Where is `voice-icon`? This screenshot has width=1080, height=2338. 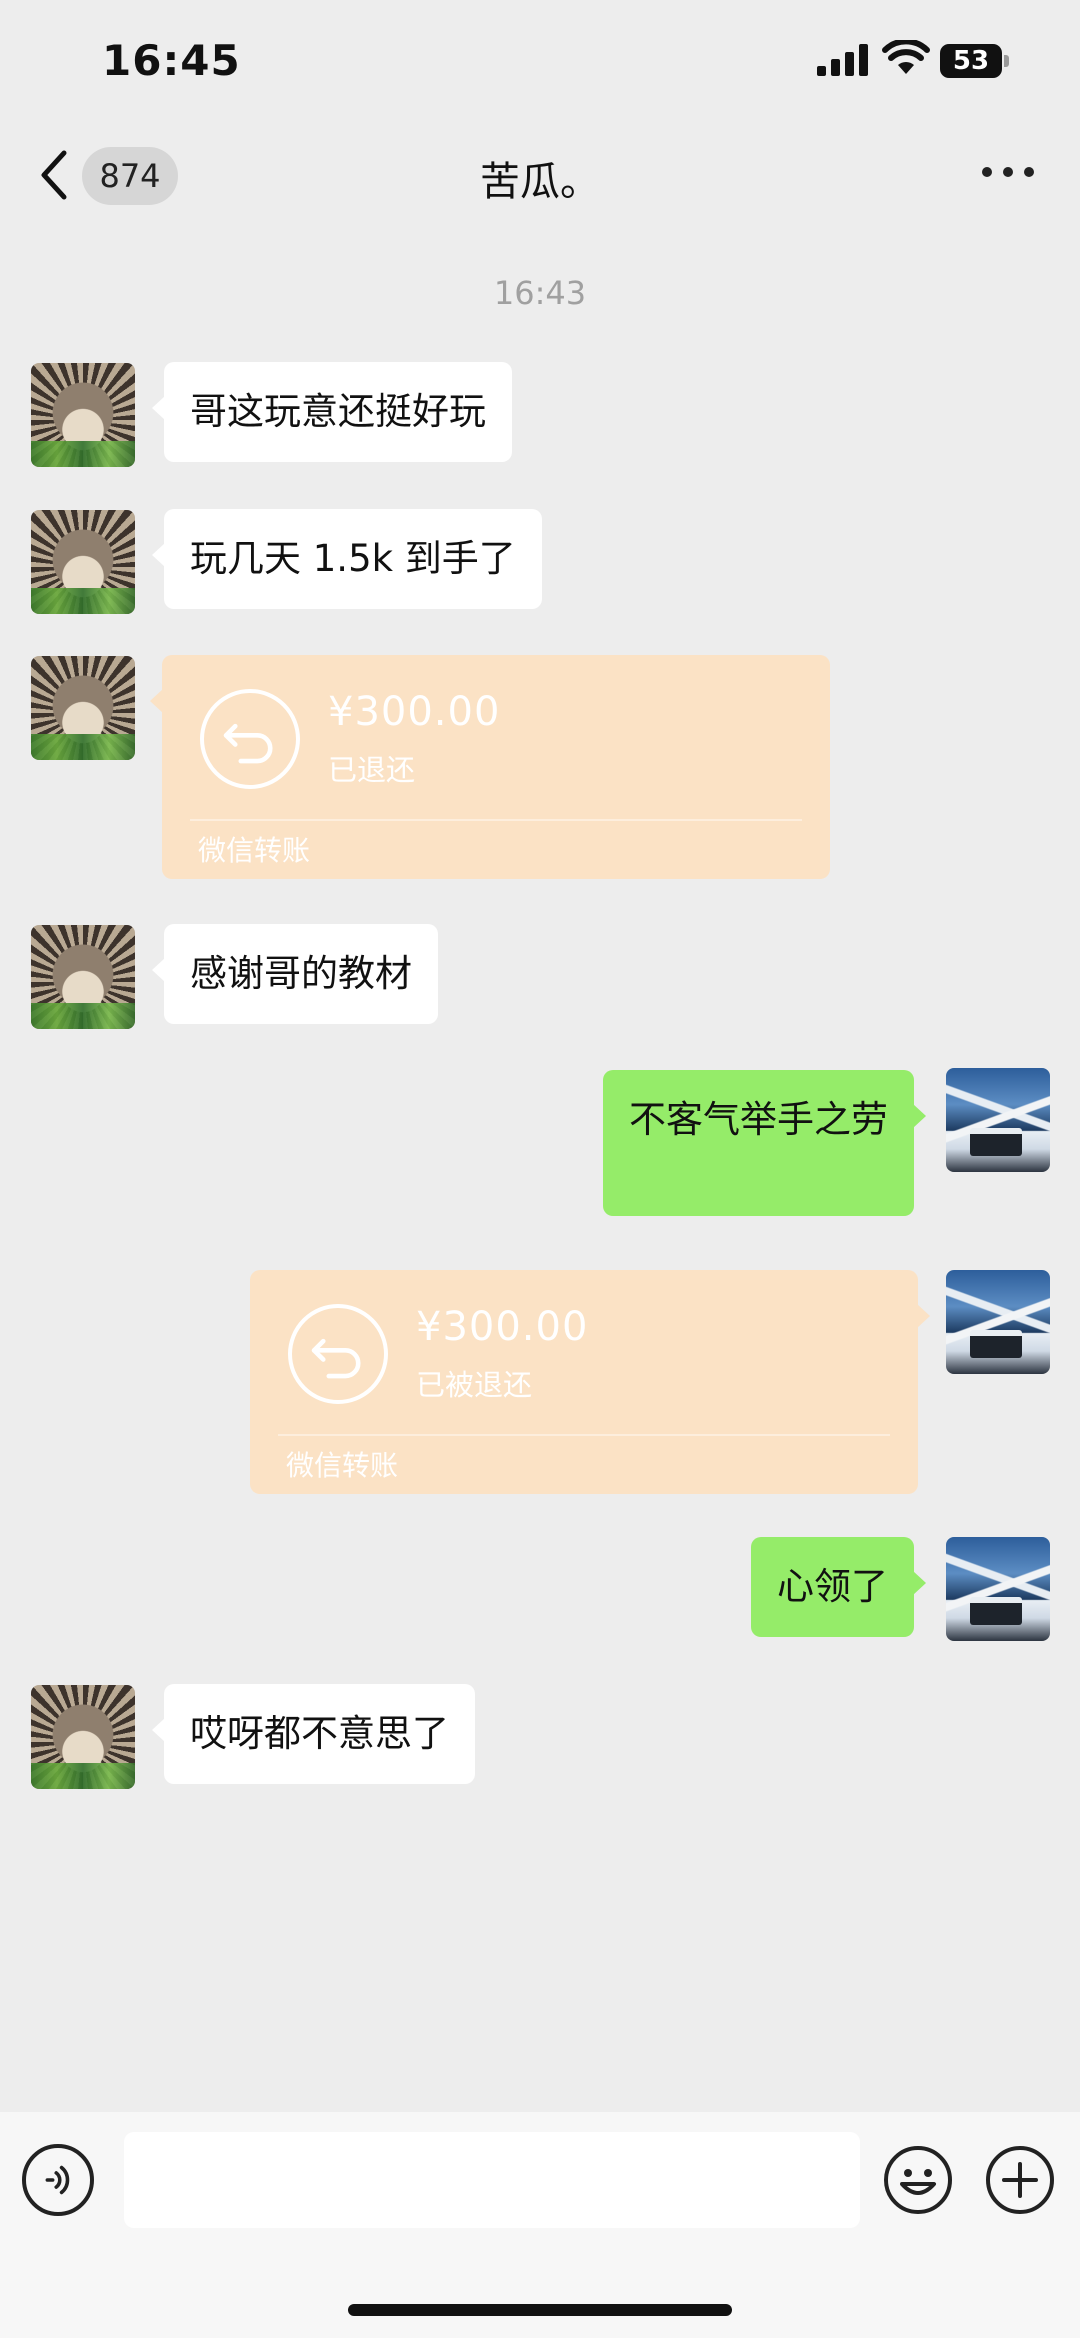 voice-icon is located at coordinates (58, 2180).